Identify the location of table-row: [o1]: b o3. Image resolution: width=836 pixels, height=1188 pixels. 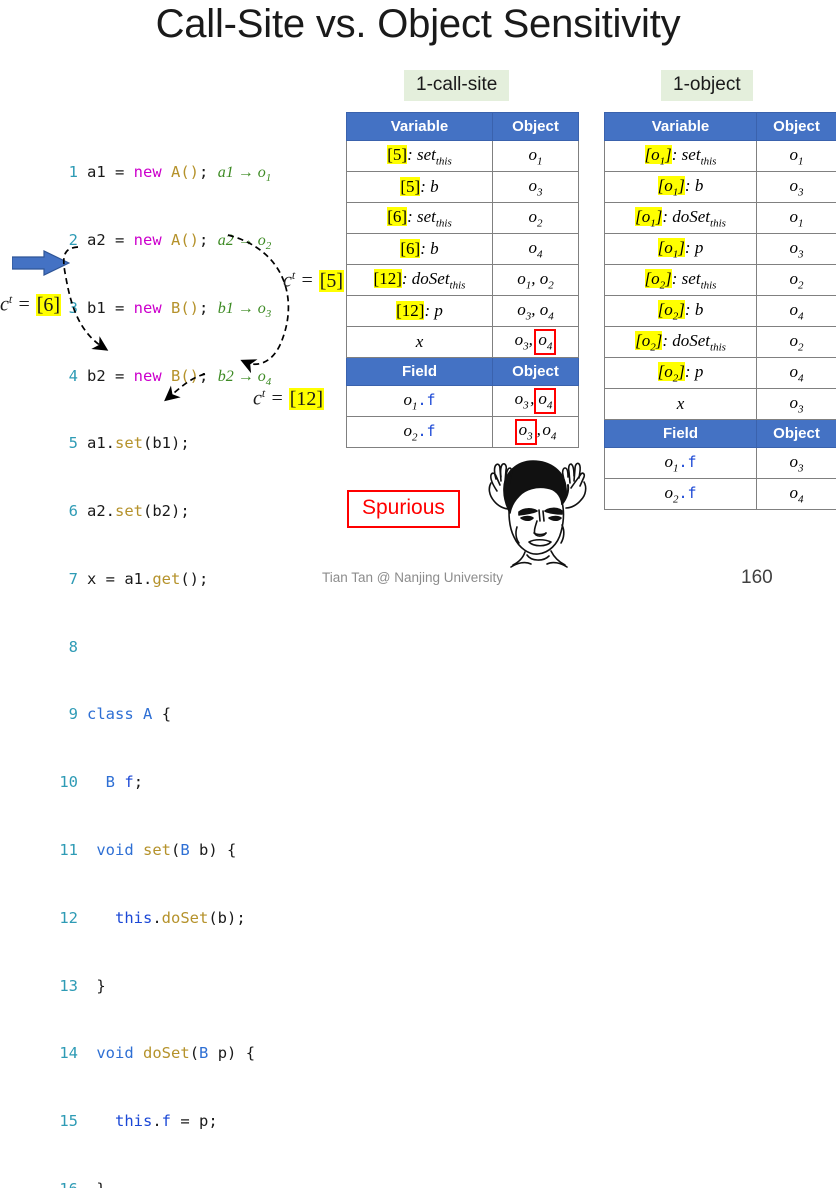
(720, 187).